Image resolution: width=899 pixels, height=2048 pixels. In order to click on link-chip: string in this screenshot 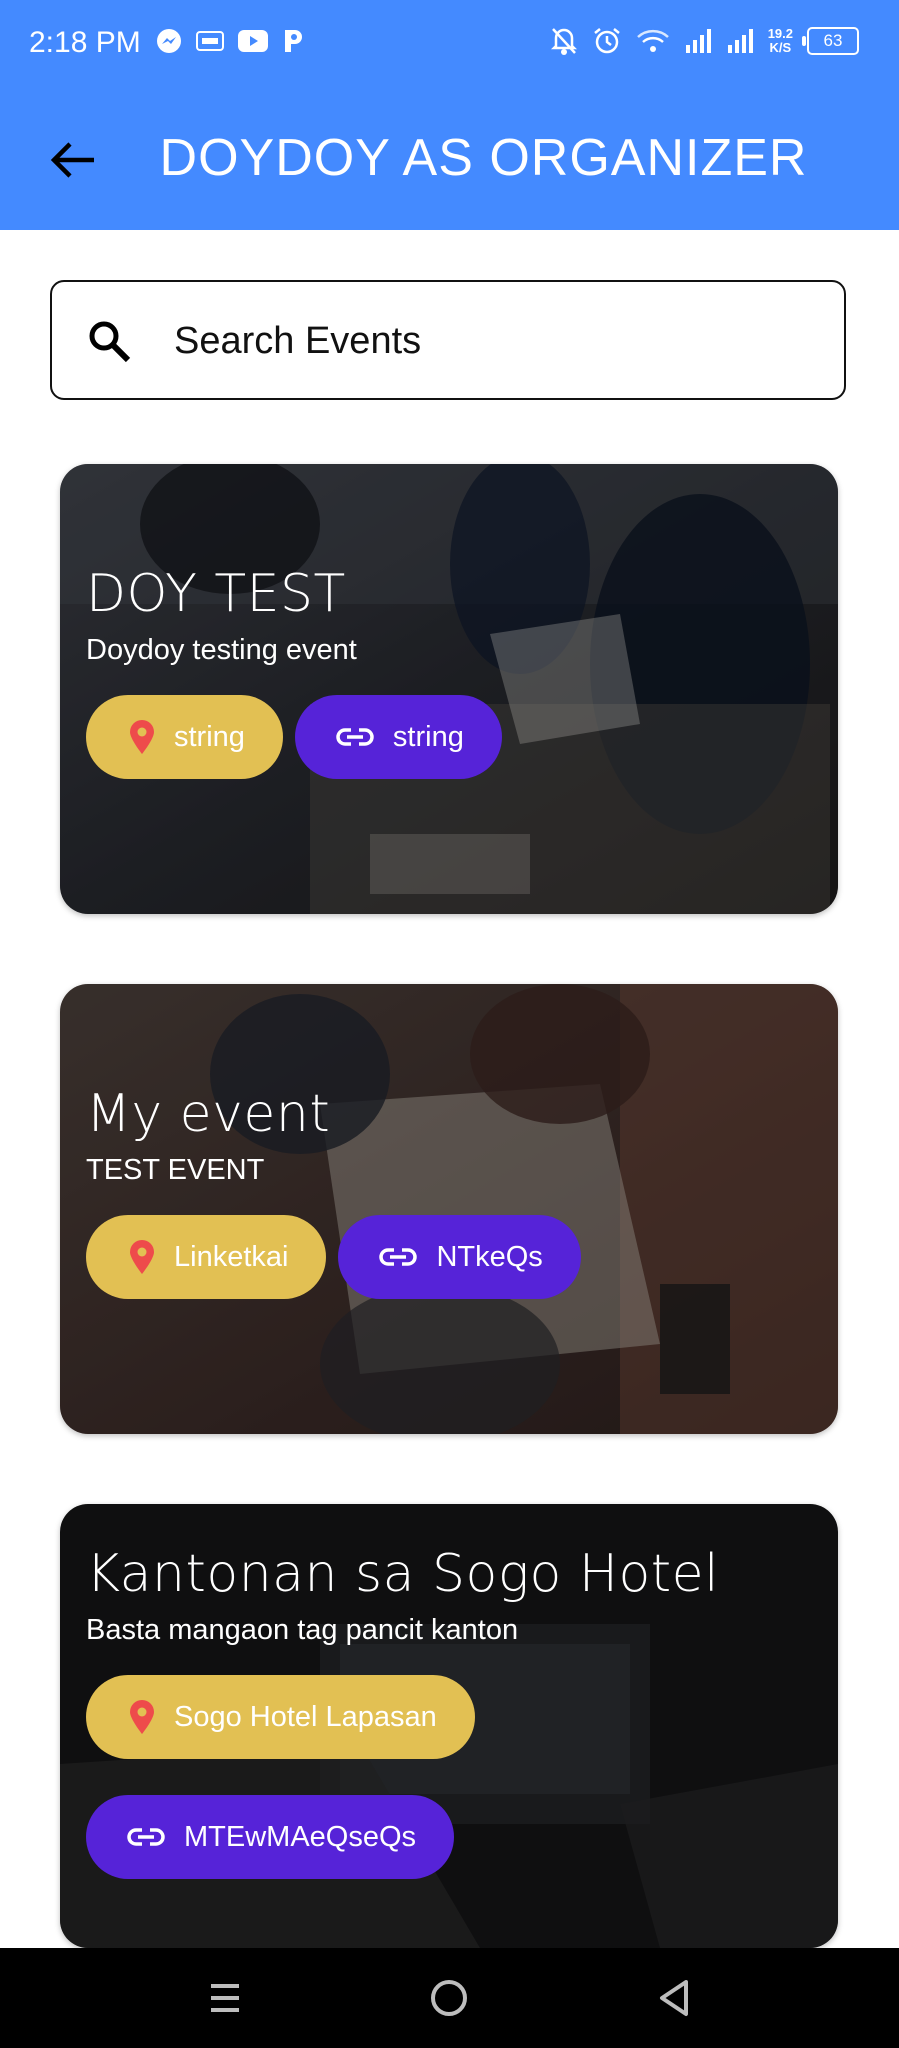, I will do `click(398, 737)`.